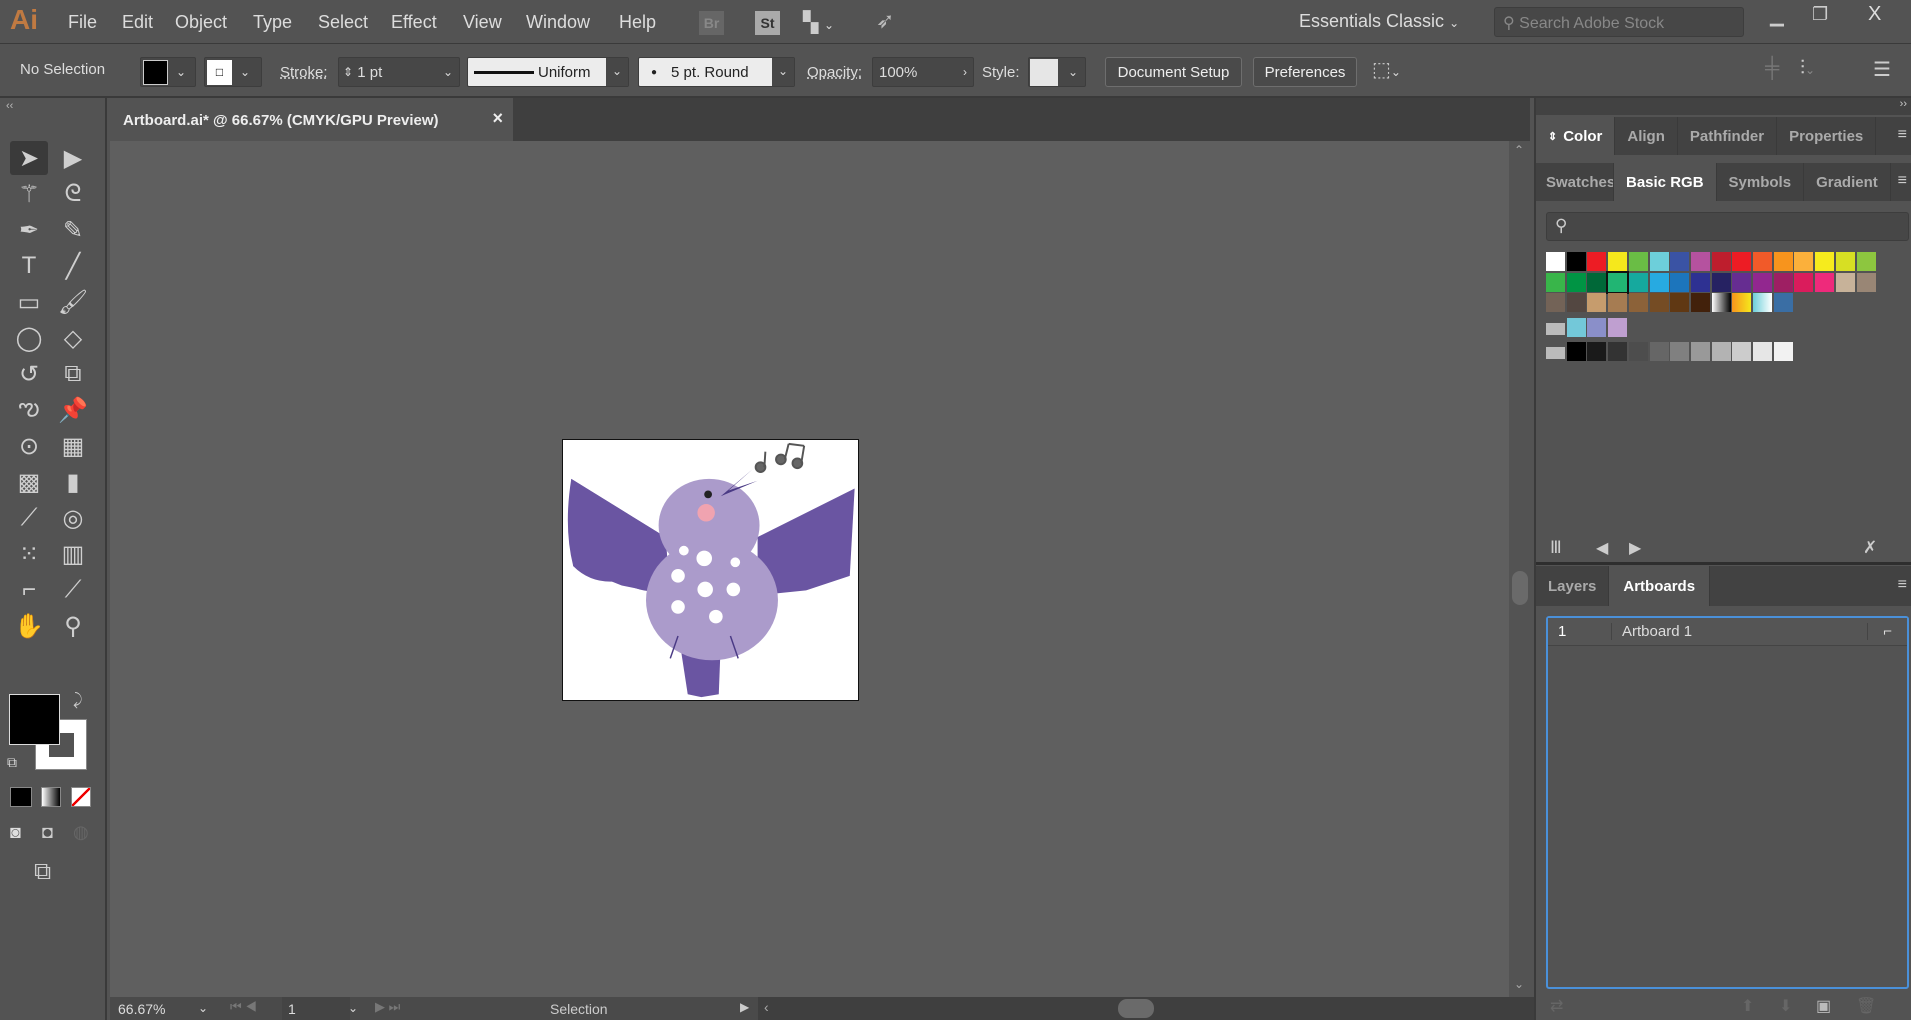 Image resolution: width=1911 pixels, height=1020 pixels. Describe the element at coordinates (1761, 182) in the screenshot. I see `tab-symbols: Symbols` at that location.